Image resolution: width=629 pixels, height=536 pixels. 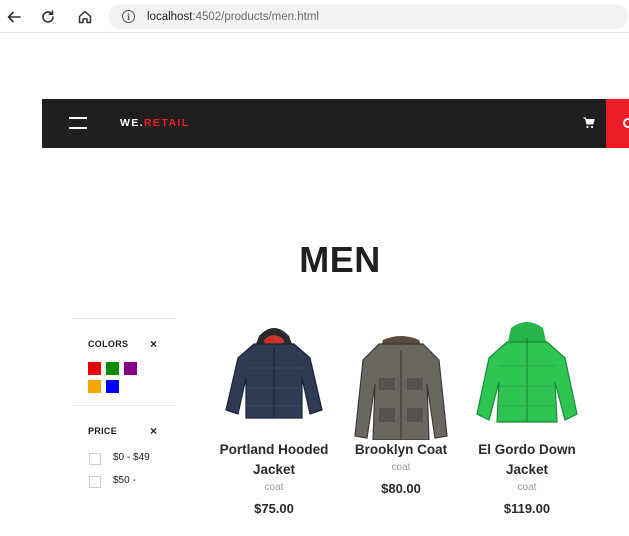 I want to click on color-swatch-purple, so click(x=130, y=368).